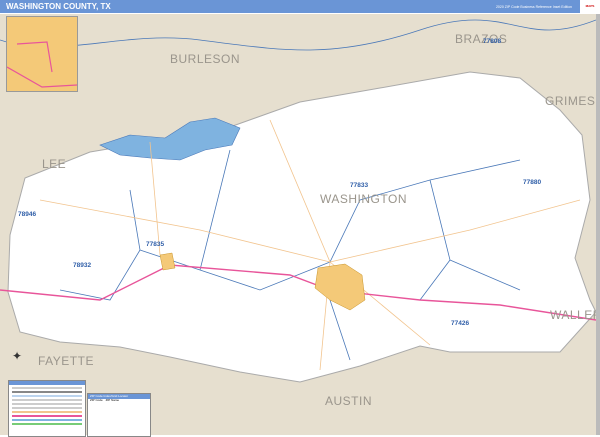 The image size is (600, 437). What do you see at coordinates (58, 6) in the screenshot?
I see `map-title: WASHINGTON COUNTY, TX` at bounding box center [58, 6].